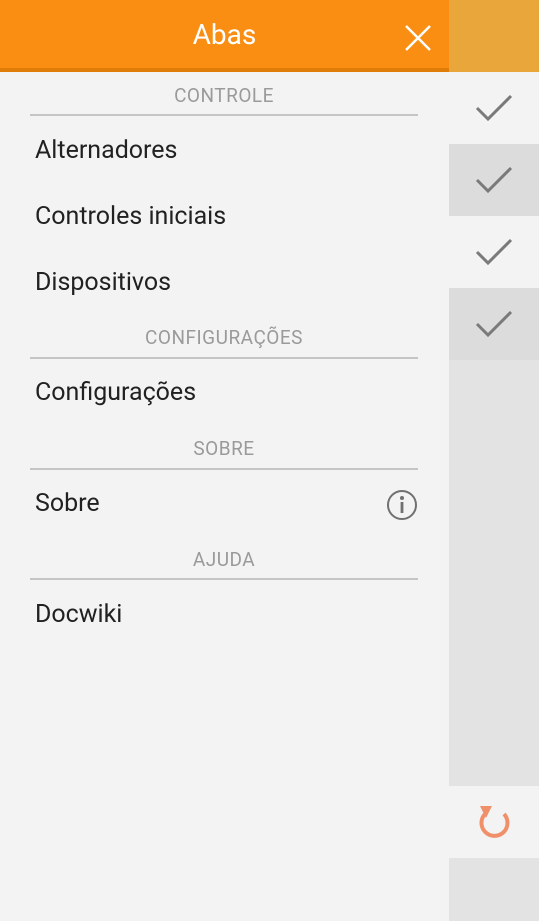  What do you see at coordinates (224, 282) in the screenshot?
I see `menu-item-dispositivos: Dispositivos` at bounding box center [224, 282].